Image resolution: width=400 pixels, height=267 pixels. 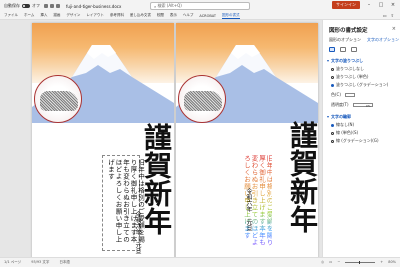 What do you see at coordinates (385, 15) in the screenshot?
I see `comment-icon: ▭` at bounding box center [385, 15].